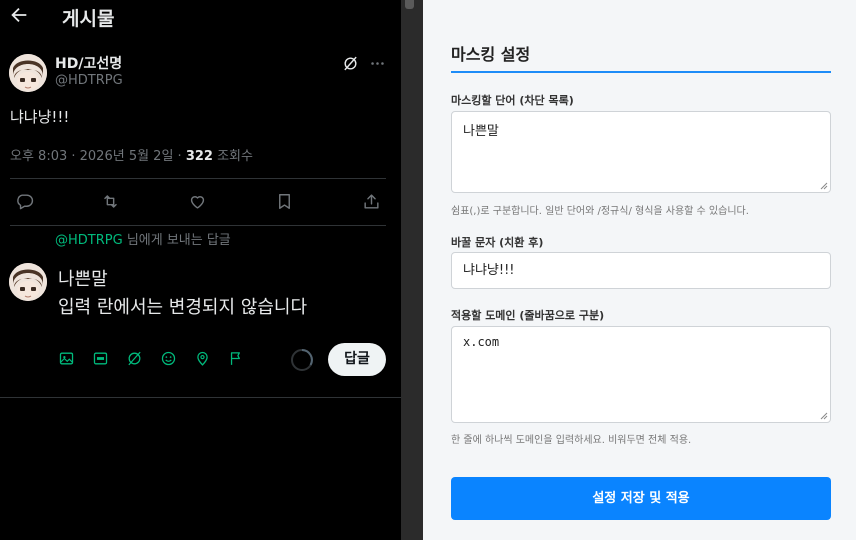 This screenshot has height=540, width=856. Describe the element at coordinates (641, 374) in the screenshot. I see `domains-textarea: x.com` at that location.